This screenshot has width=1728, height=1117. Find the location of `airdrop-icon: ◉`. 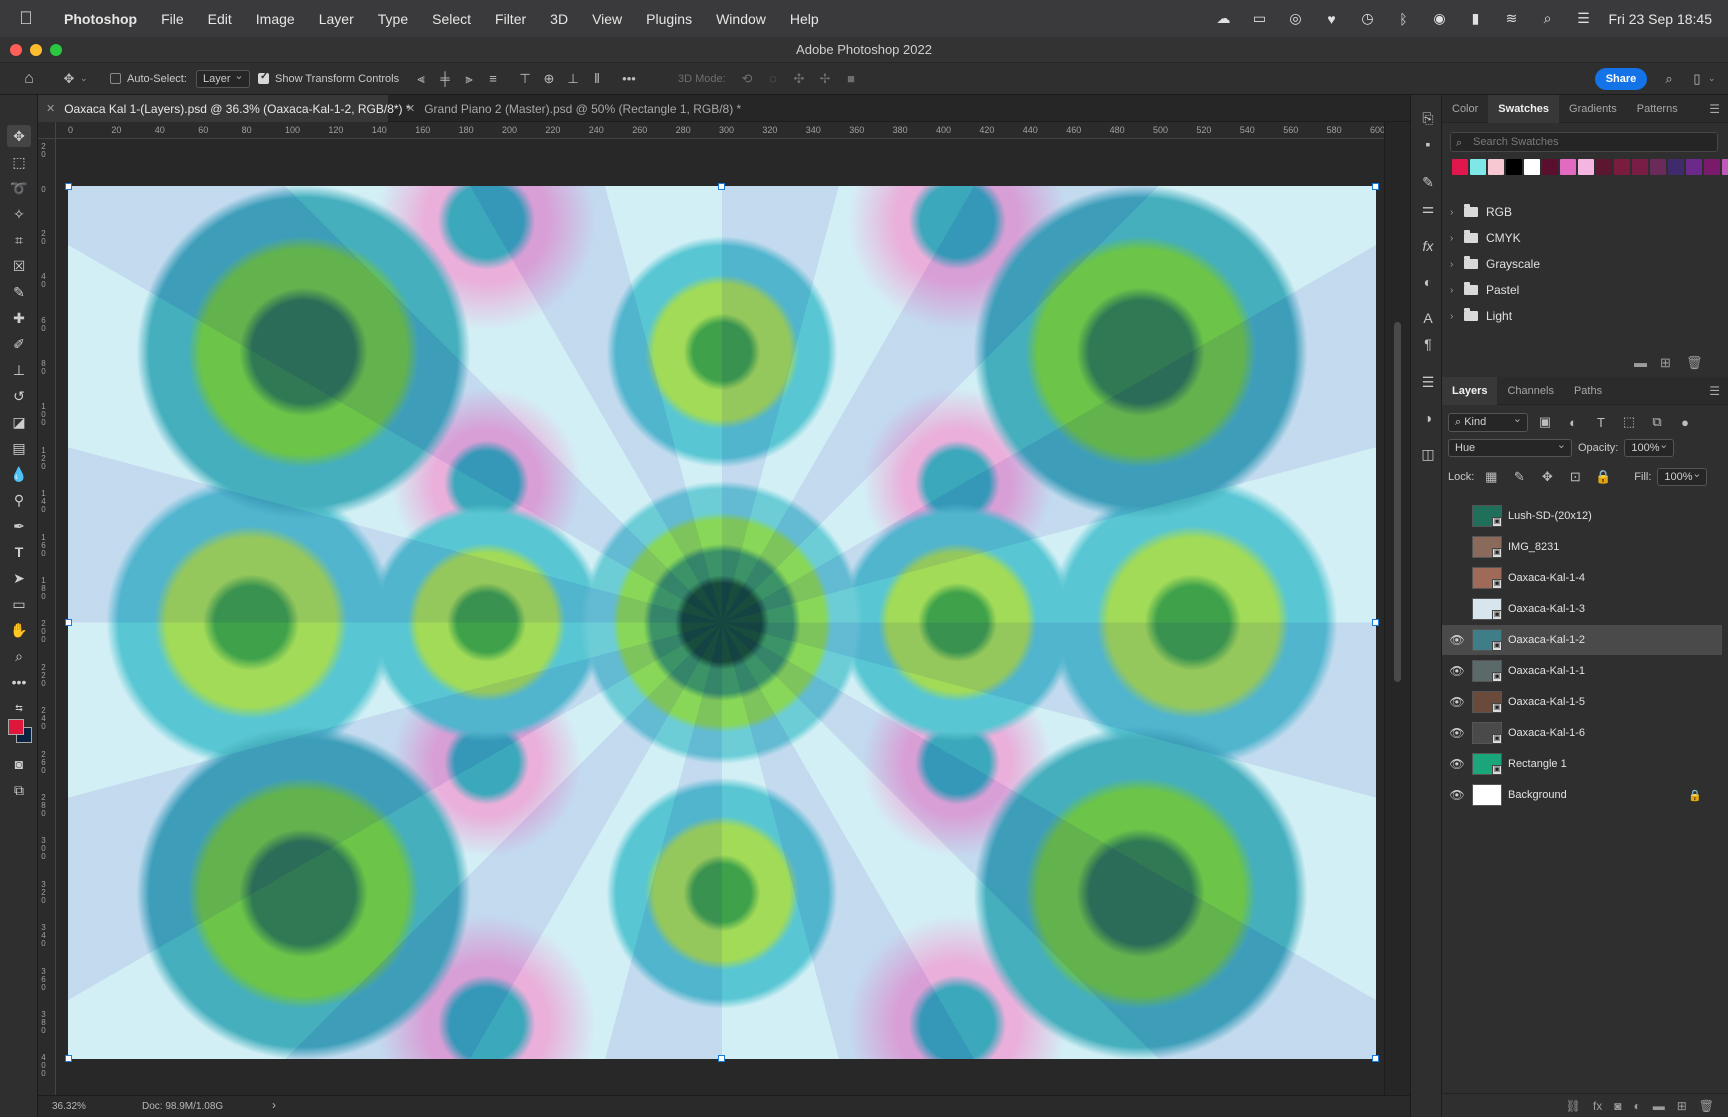

airdrop-icon: ◉ is located at coordinates (1439, 19).